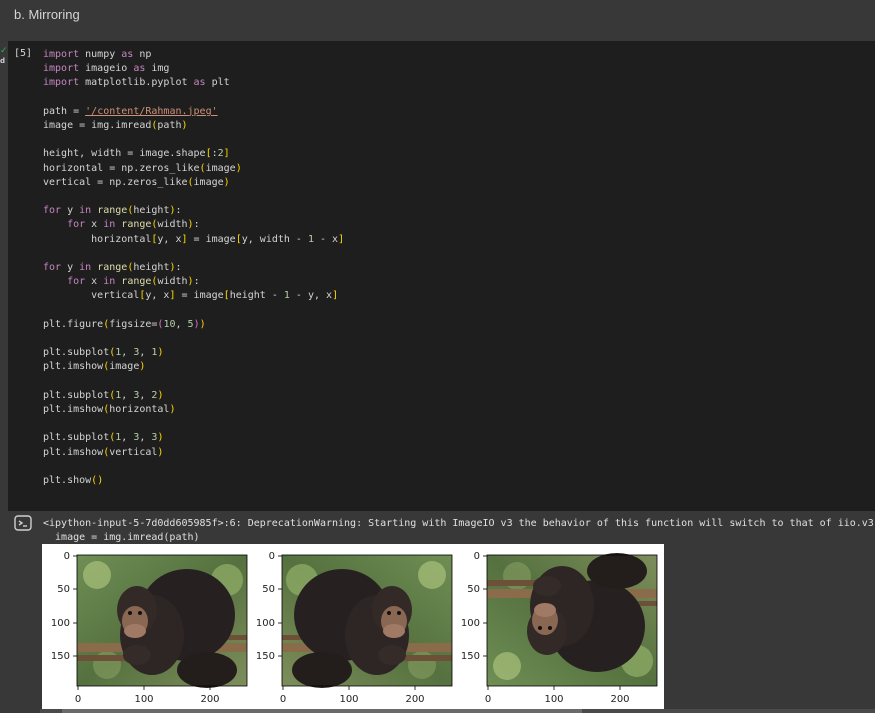 This screenshot has width=875, height=713. Describe the element at coordinates (4, 55) in the screenshot. I see `execution-status-icon: ✓ d` at that location.